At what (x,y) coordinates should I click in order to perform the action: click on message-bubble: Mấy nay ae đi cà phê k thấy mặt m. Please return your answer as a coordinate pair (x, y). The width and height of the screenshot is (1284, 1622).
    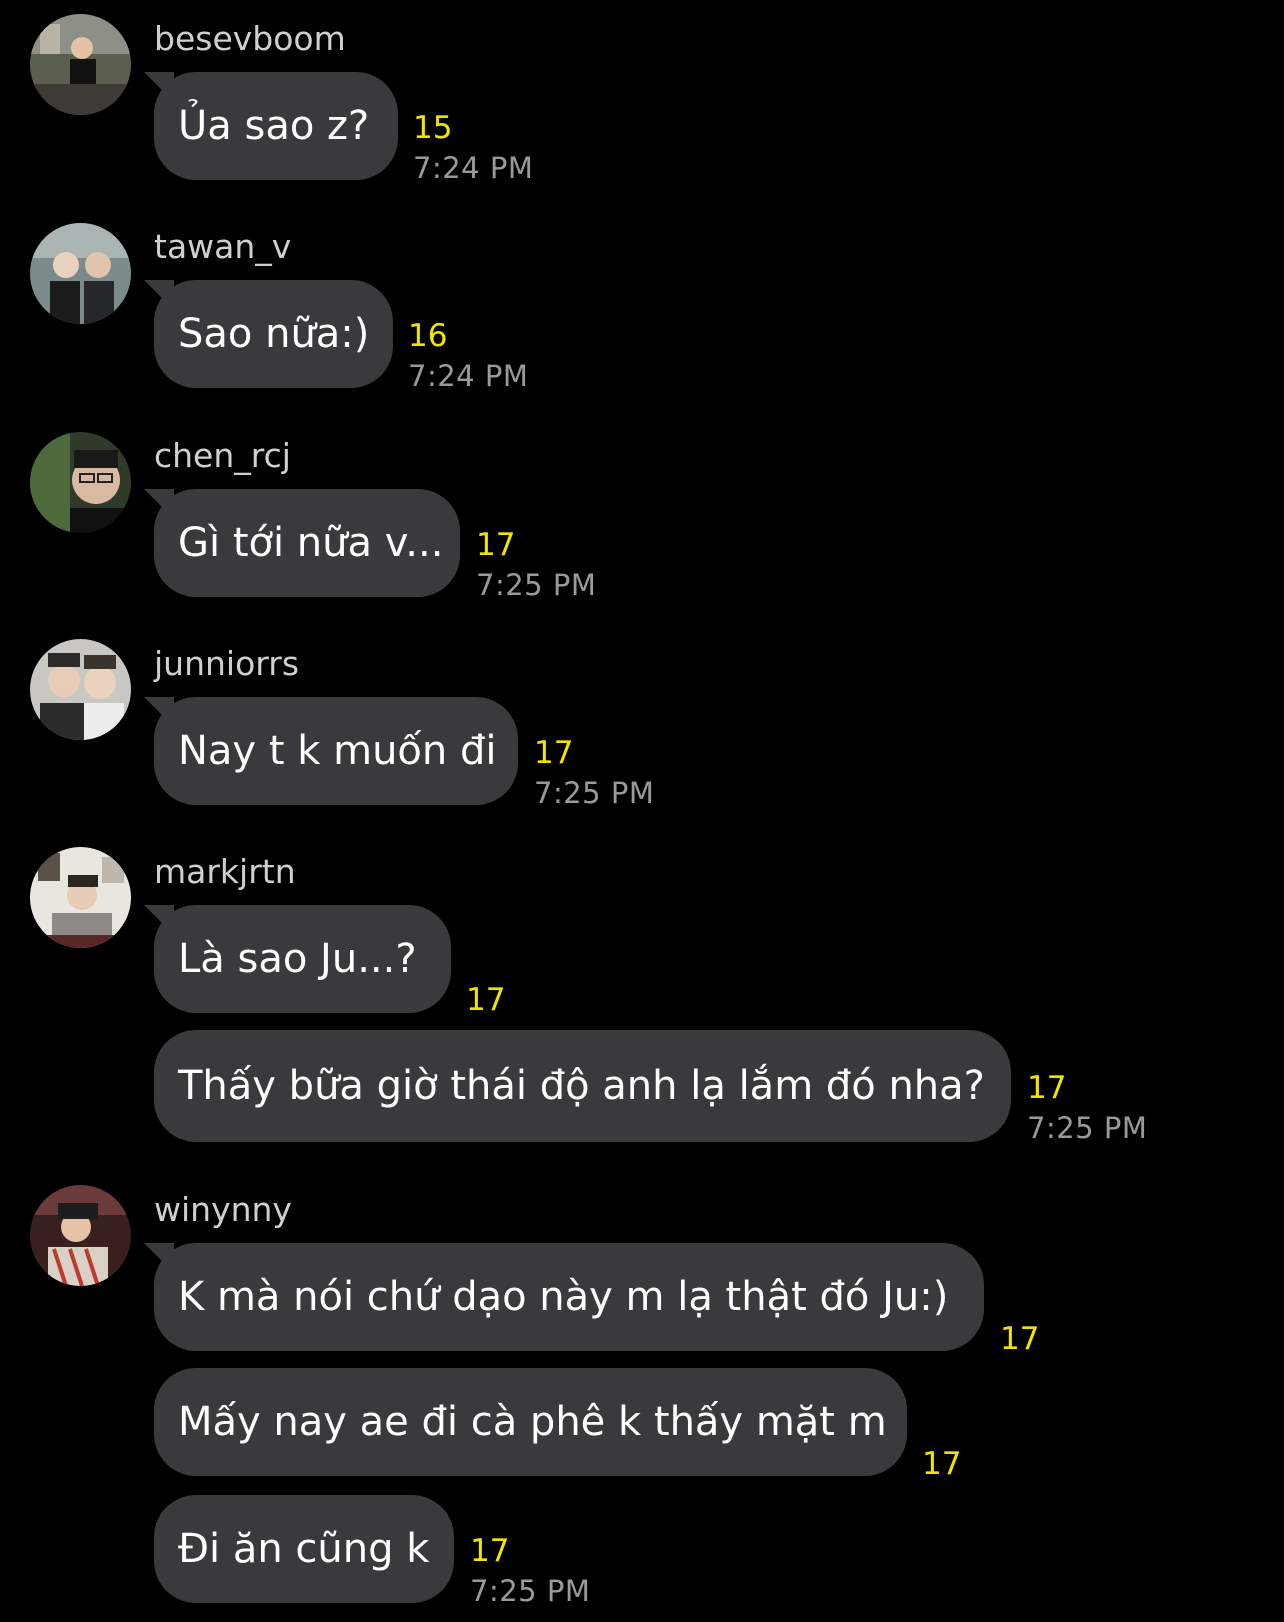
    Looking at the image, I should click on (530, 1422).